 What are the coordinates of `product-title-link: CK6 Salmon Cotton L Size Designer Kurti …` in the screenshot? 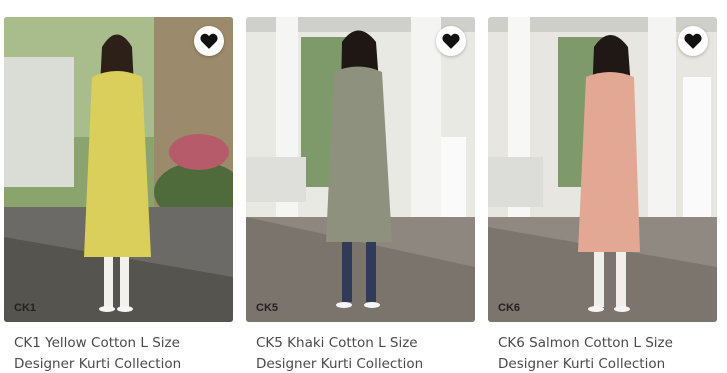 It's located at (602, 353).